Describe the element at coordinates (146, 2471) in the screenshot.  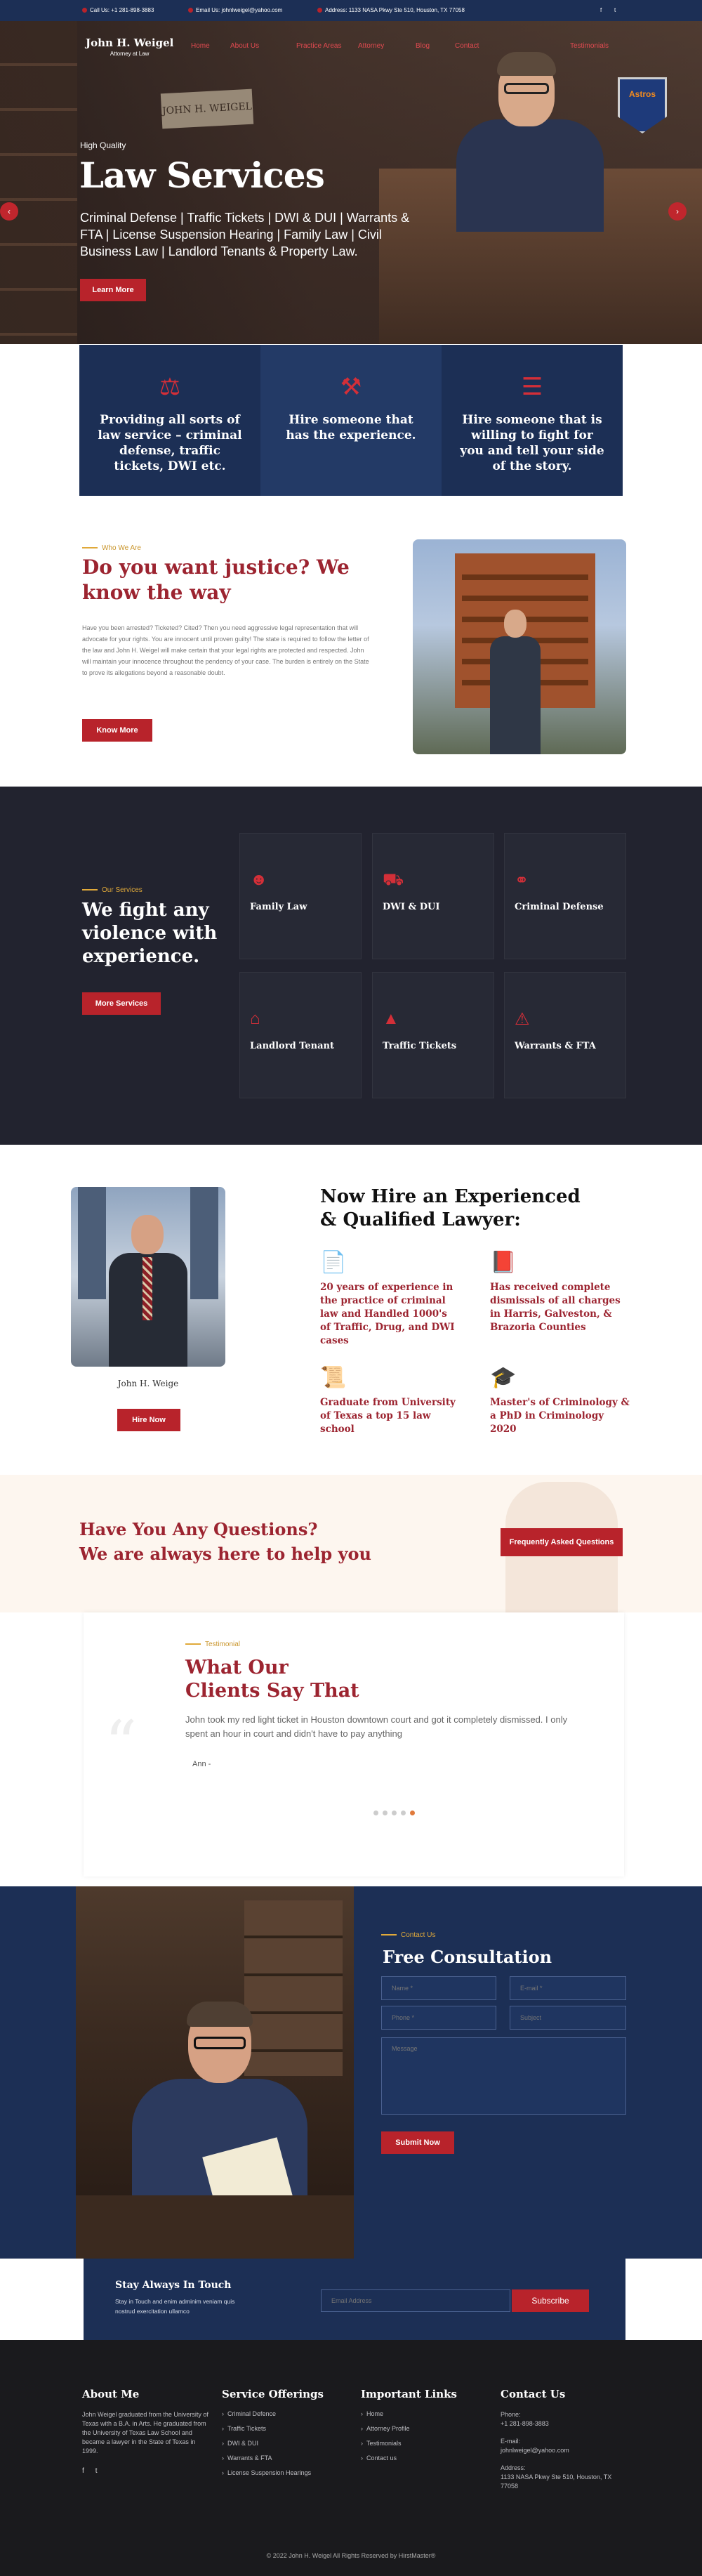
I see `footer-social: f t` at that location.